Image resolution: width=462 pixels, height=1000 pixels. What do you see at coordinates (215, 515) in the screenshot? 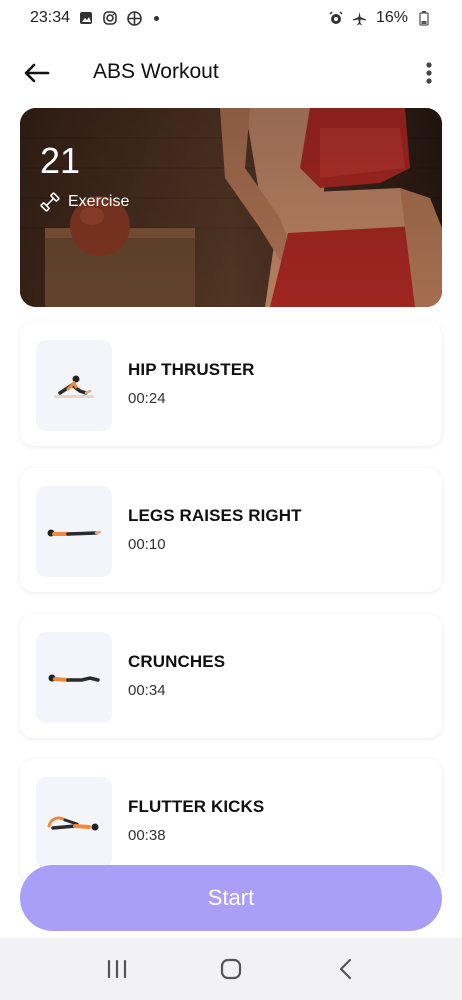
I see `exercise-name: LEGS RAISES RIGHT` at bounding box center [215, 515].